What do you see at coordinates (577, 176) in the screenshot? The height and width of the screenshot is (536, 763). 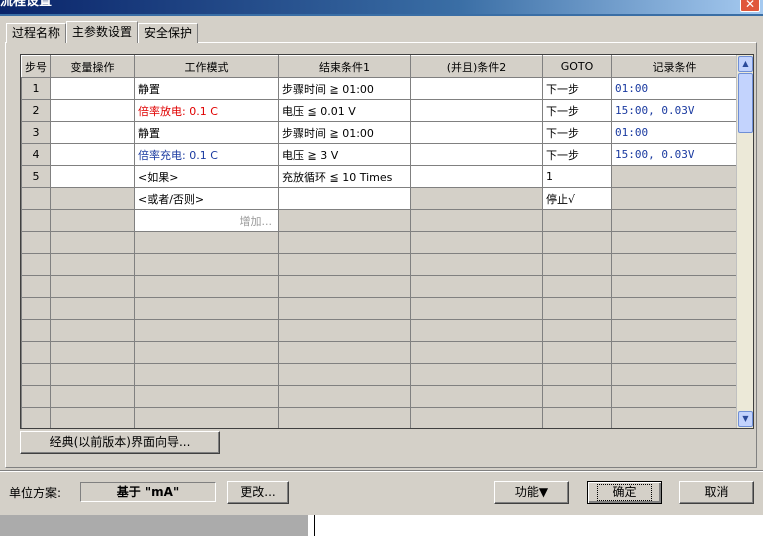 I see `goto-cell: 1` at bounding box center [577, 176].